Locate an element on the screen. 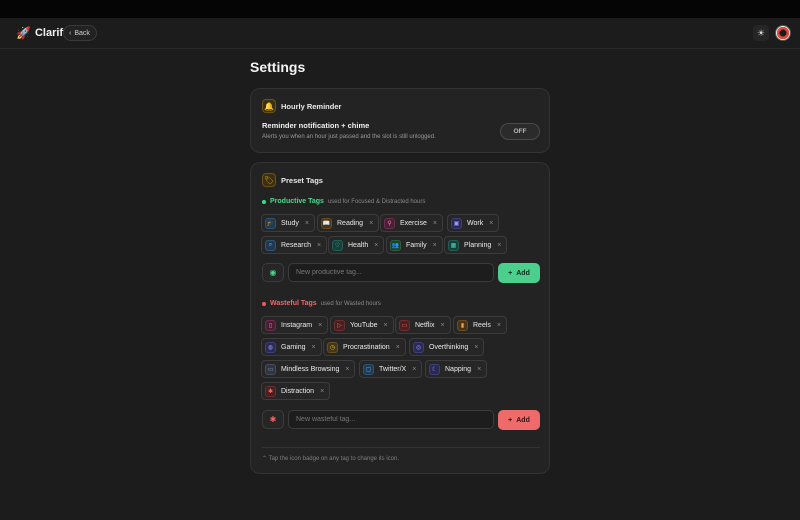 The width and height of the screenshot is (800, 520). calendar-icon: ▦ is located at coordinates (453, 245).